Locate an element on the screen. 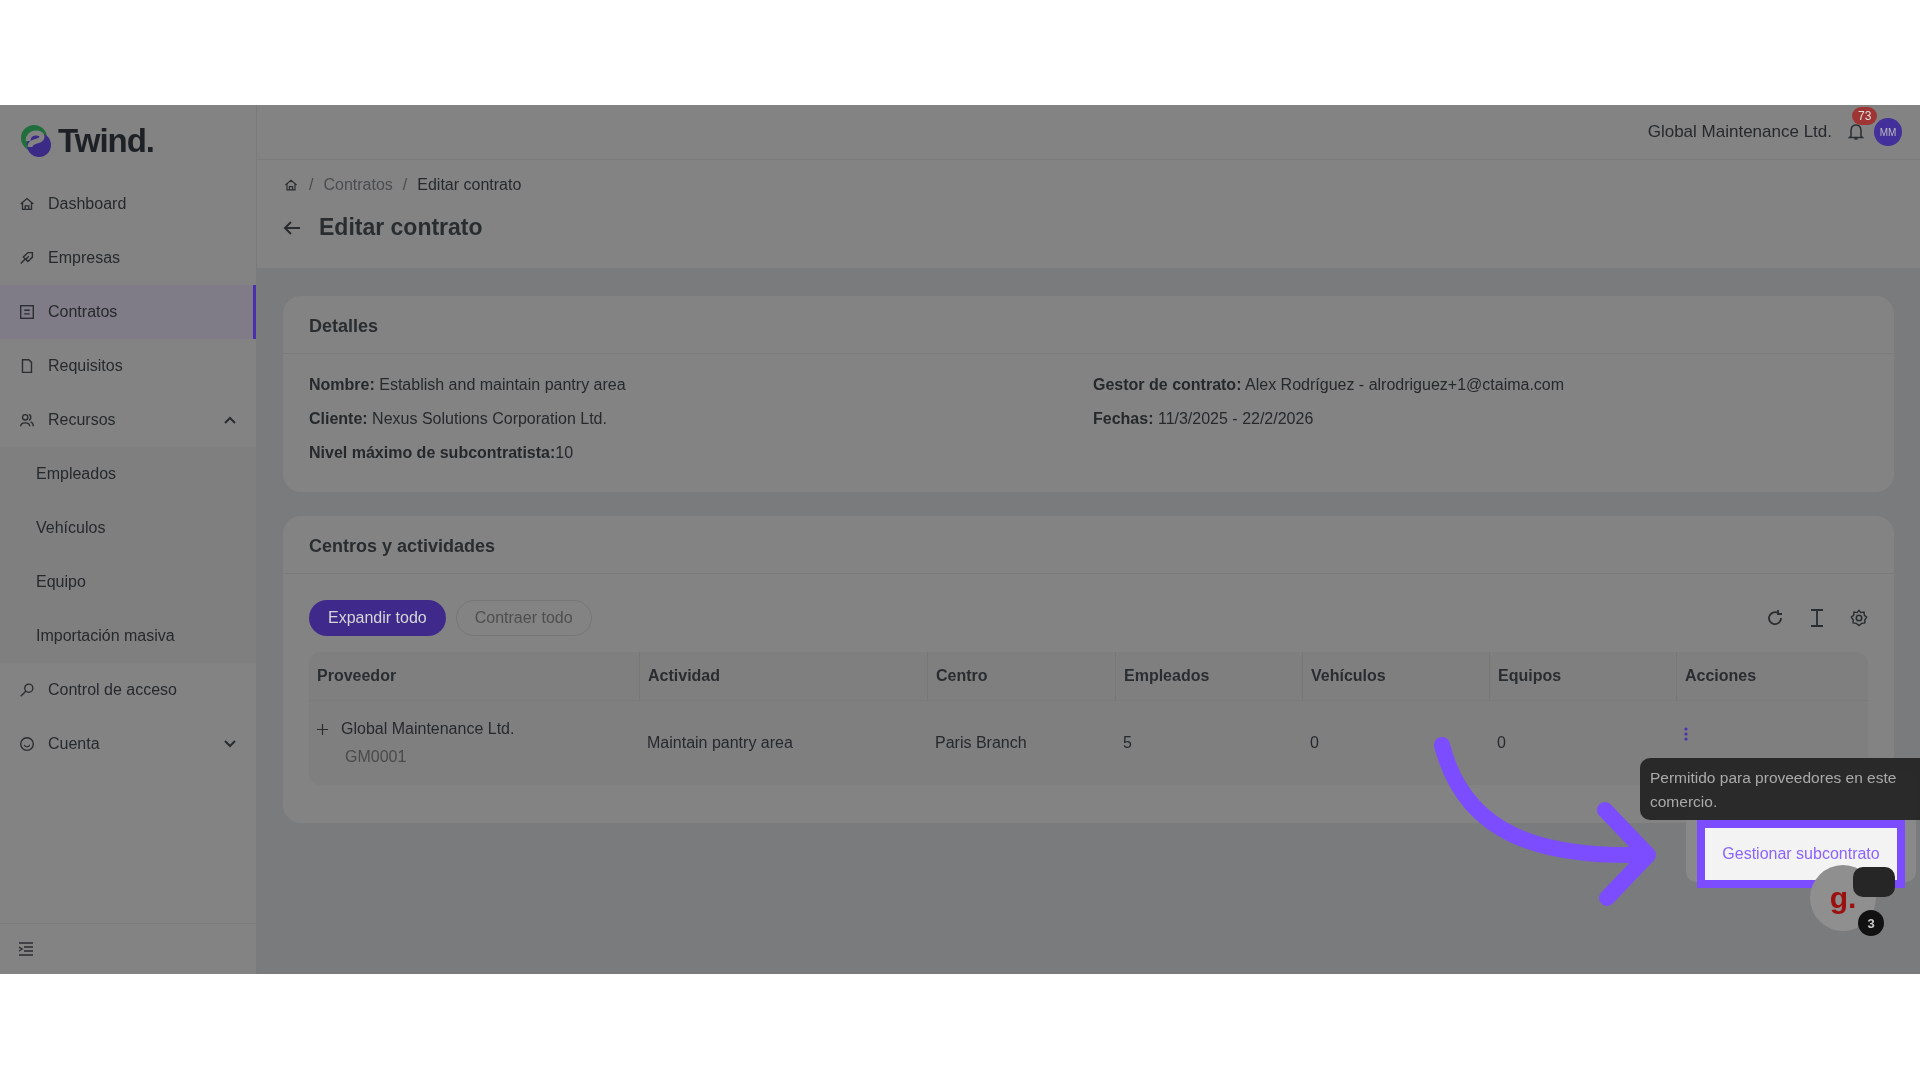  sidebar-item: Cuenta is located at coordinates (128, 744).